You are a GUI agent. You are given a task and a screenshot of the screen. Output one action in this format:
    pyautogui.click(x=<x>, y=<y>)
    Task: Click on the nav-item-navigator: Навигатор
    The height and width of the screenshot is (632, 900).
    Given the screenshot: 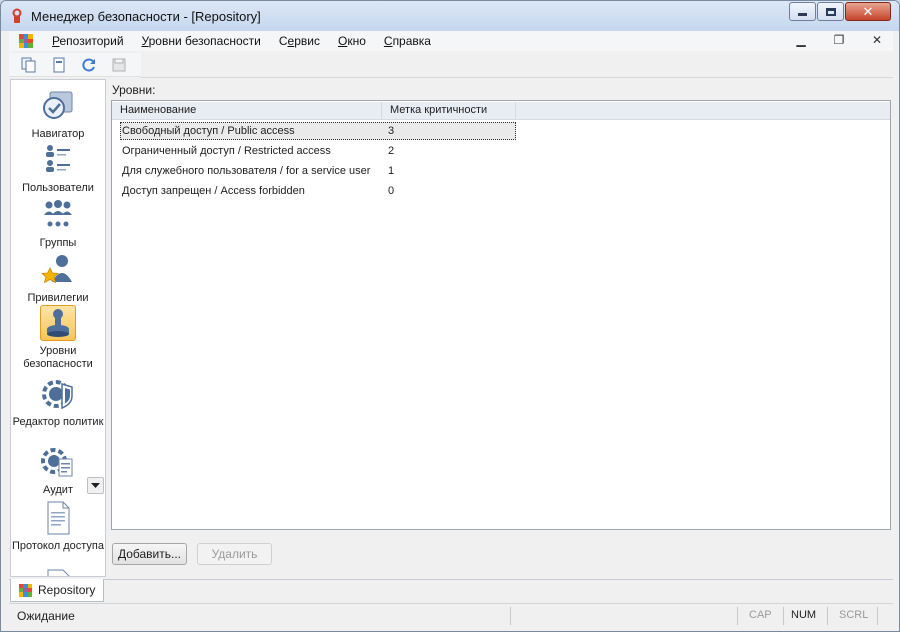 What is the action you would take?
    pyautogui.click(x=58, y=114)
    